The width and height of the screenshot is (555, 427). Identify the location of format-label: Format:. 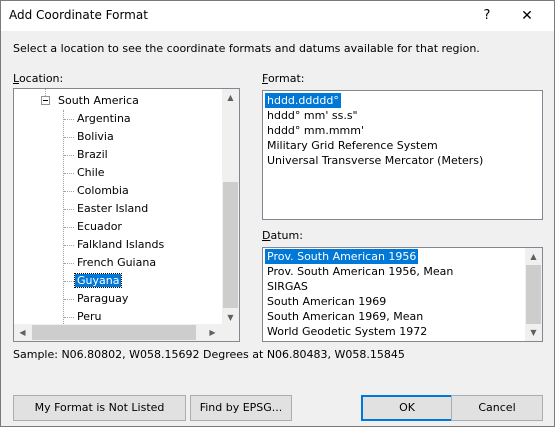
(283, 78).